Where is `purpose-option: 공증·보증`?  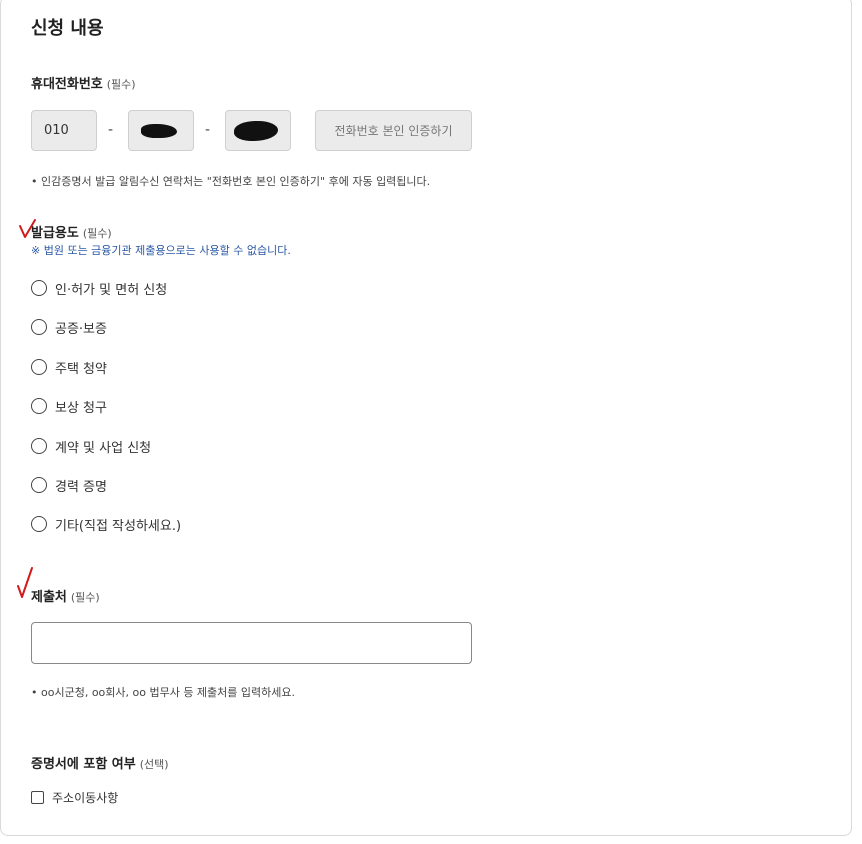
purpose-option: 공증·보증 is located at coordinates (69, 327).